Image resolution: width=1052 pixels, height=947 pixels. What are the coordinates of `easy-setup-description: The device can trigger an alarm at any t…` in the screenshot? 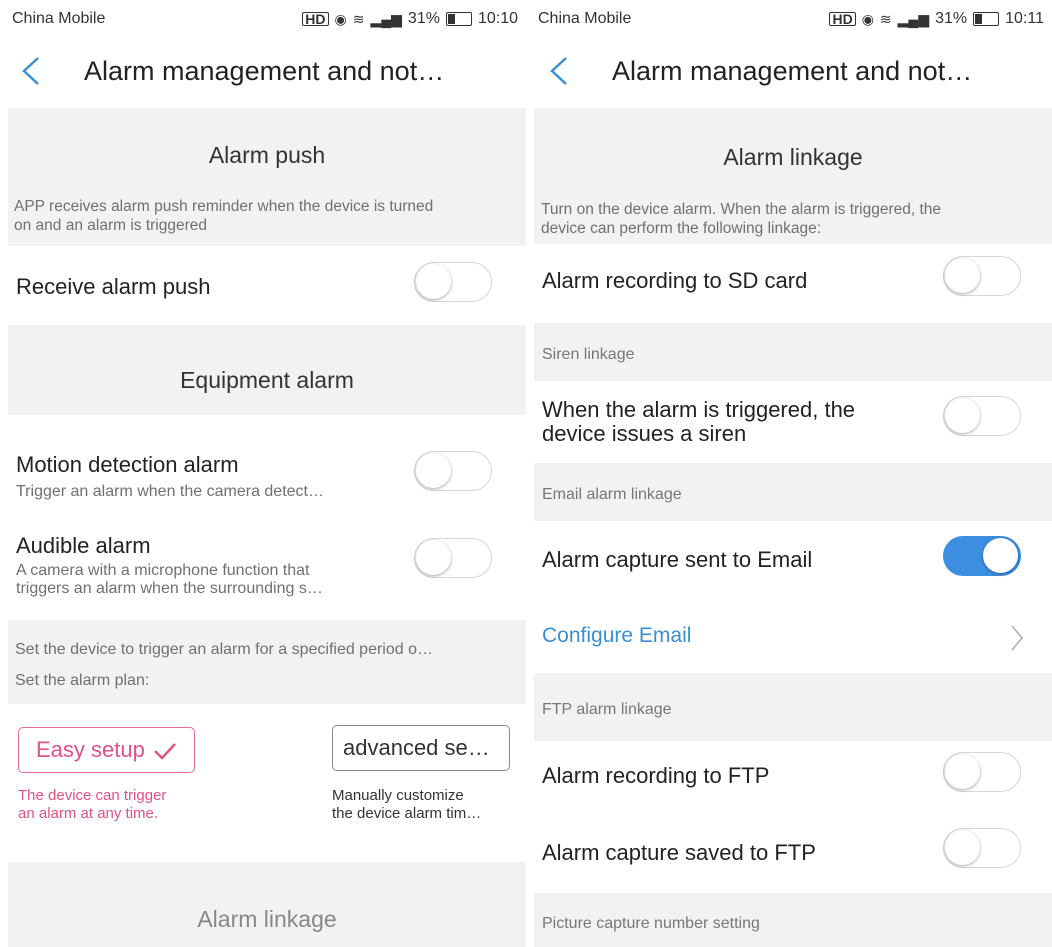 It's located at (92, 804).